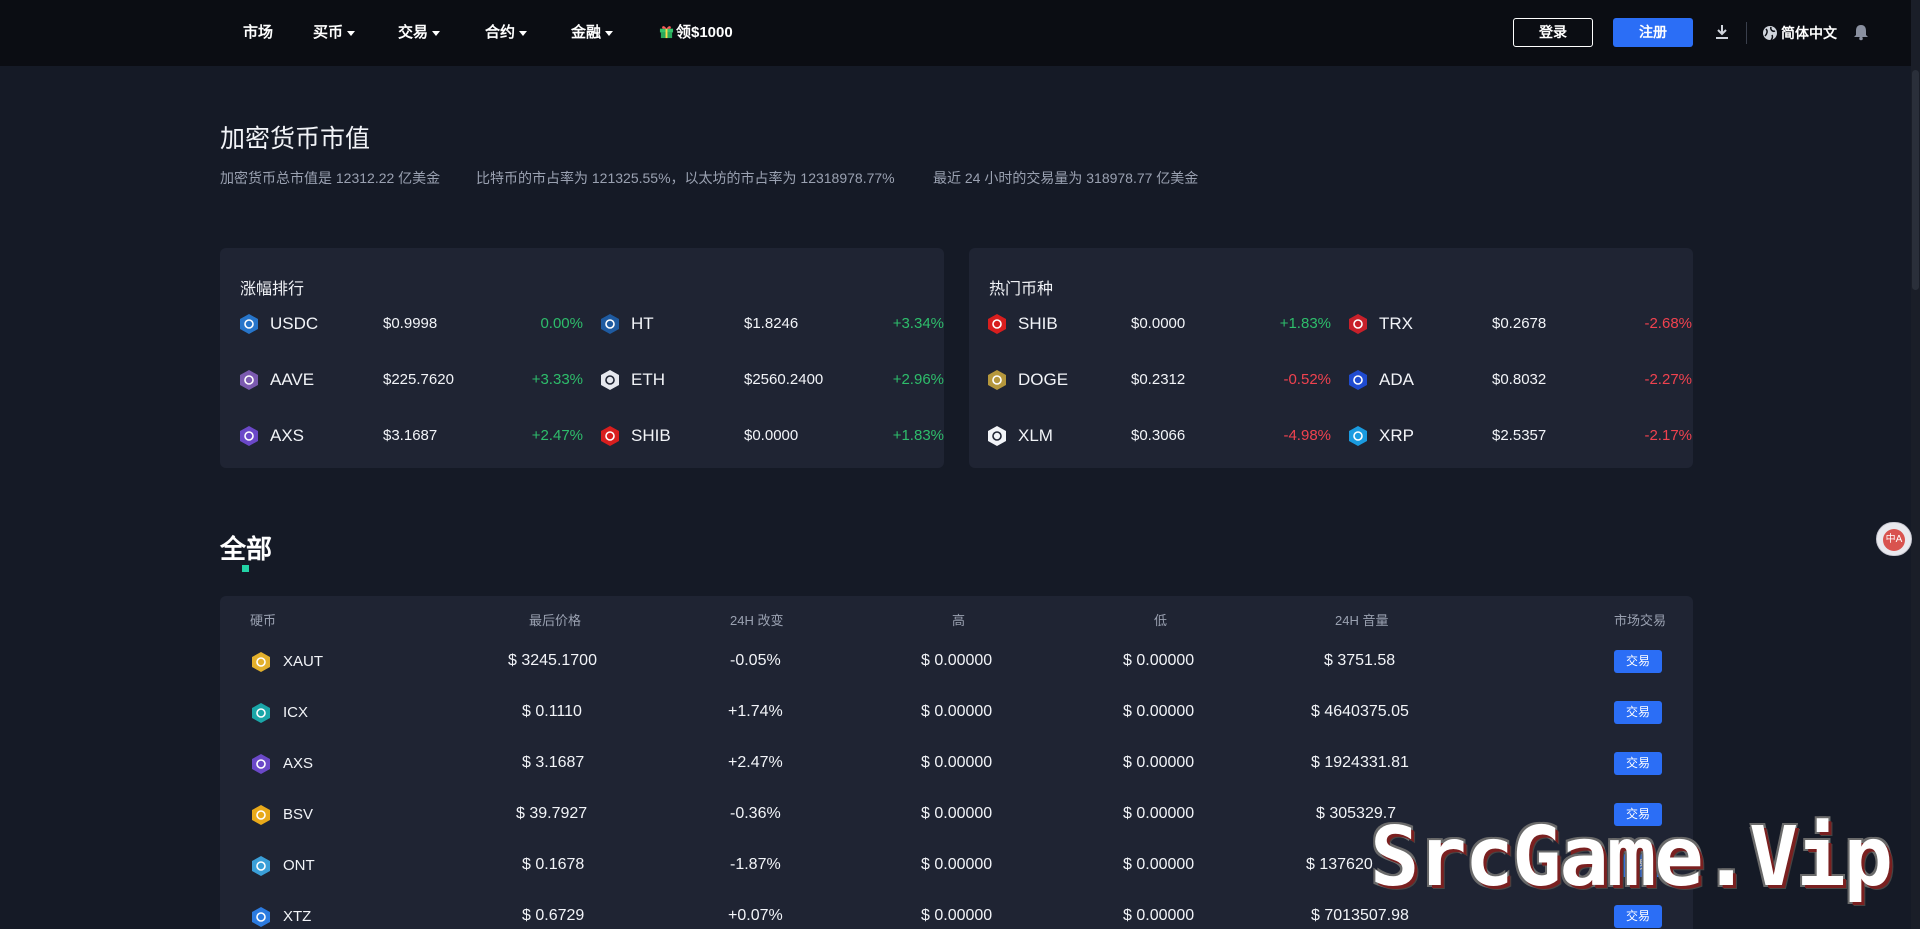  I want to click on coin-symbol: DOGE, so click(1043, 379).